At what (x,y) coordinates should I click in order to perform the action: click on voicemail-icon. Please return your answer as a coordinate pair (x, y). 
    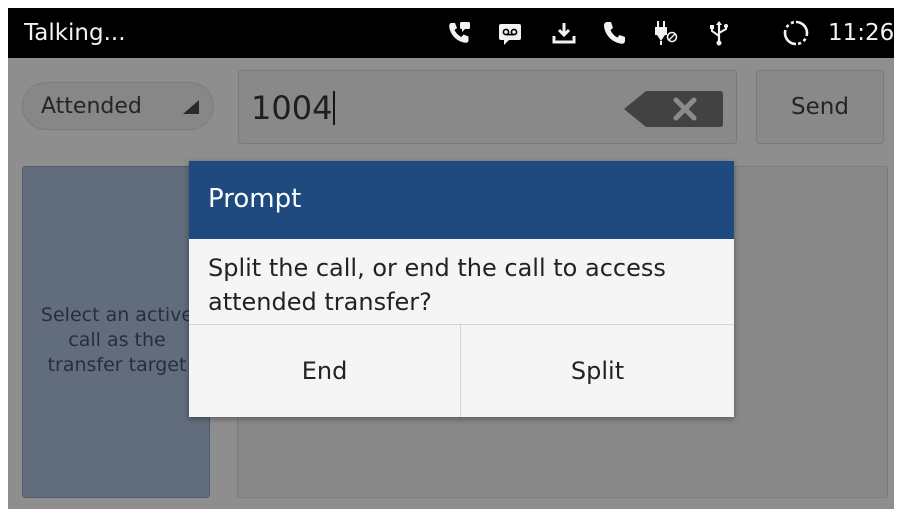
    Looking at the image, I should click on (510, 33).